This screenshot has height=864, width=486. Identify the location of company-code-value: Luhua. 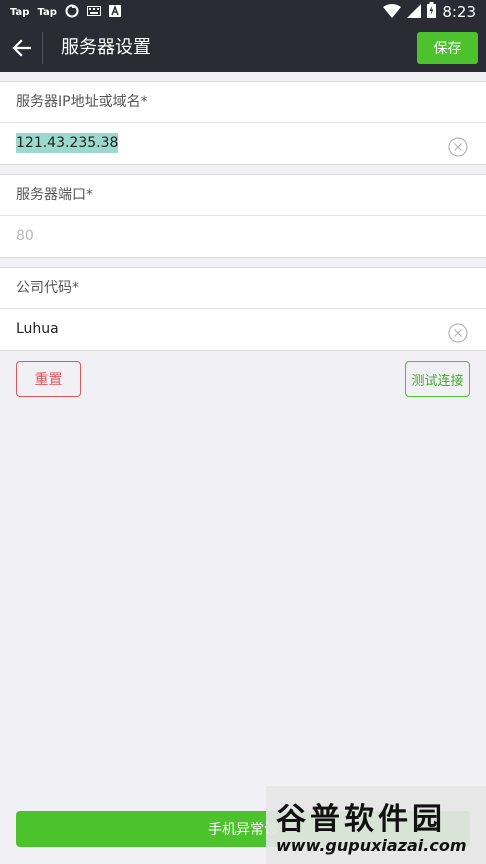
(37, 329).